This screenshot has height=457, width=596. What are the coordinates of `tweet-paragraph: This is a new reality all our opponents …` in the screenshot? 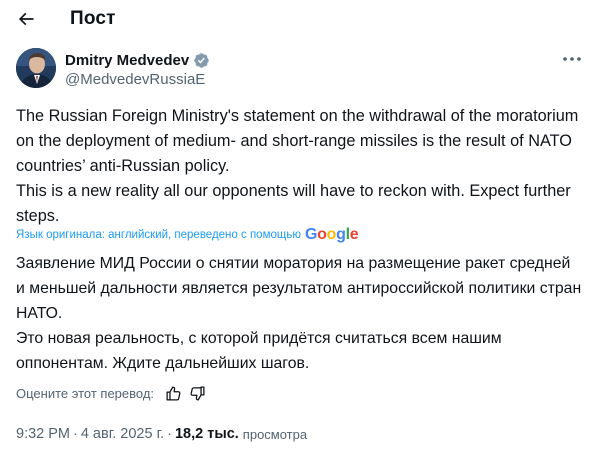 It's located at (293, 203).